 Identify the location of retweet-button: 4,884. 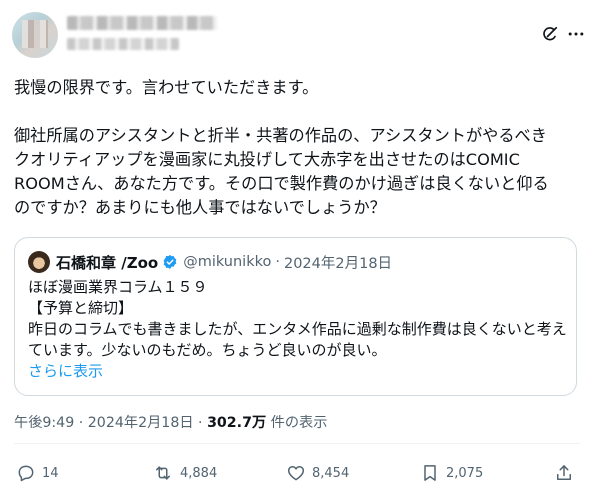
(184, 473).